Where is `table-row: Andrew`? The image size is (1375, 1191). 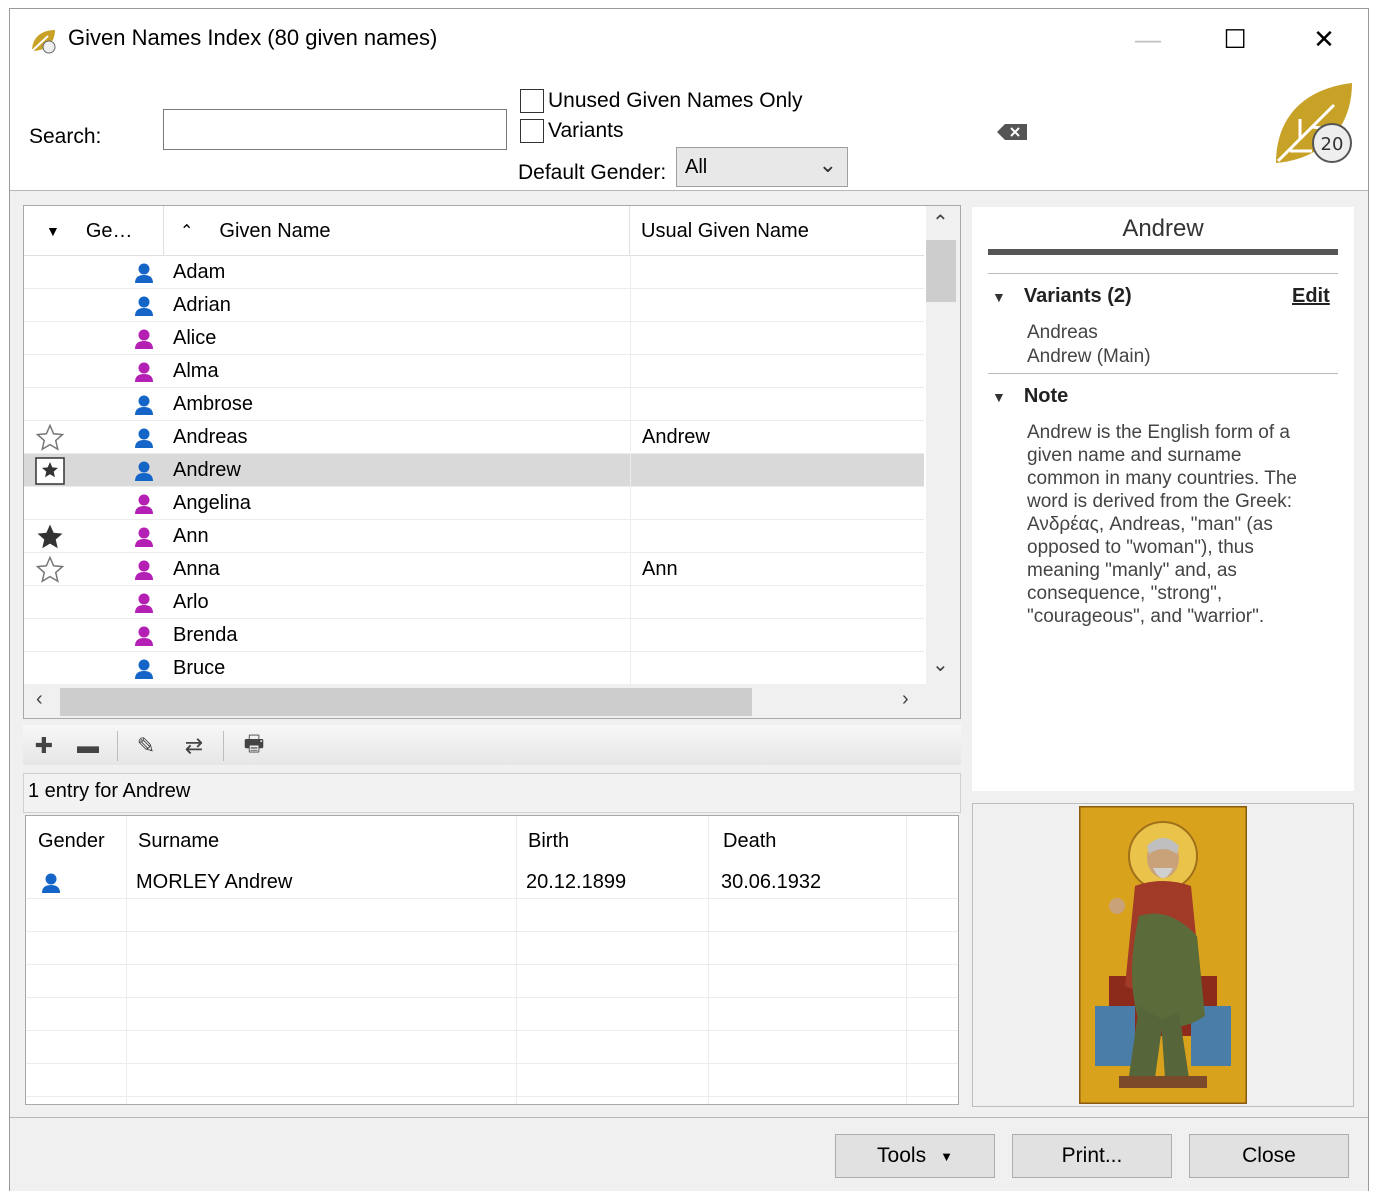
table-row: Andrew is located at coordinates (474, 470).